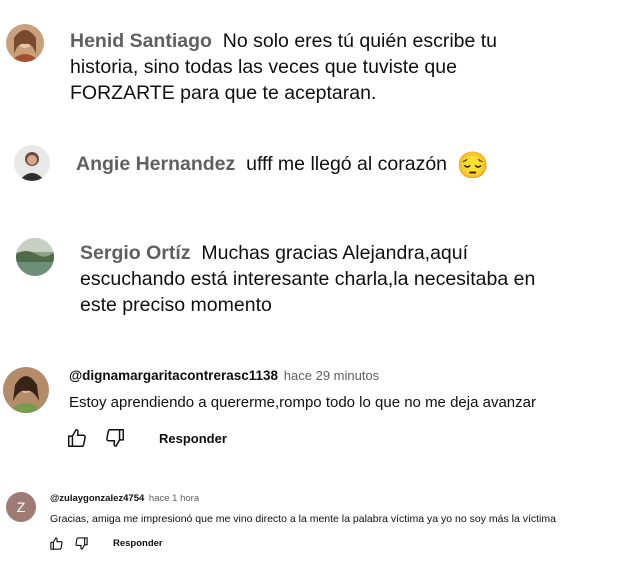 The width and height of the screenshot is (629, 581). What do you see at coordinates (331, 375) in the screenshot?
I see `comment-time: hace 29 minutos` at bounding box center [331, 375].